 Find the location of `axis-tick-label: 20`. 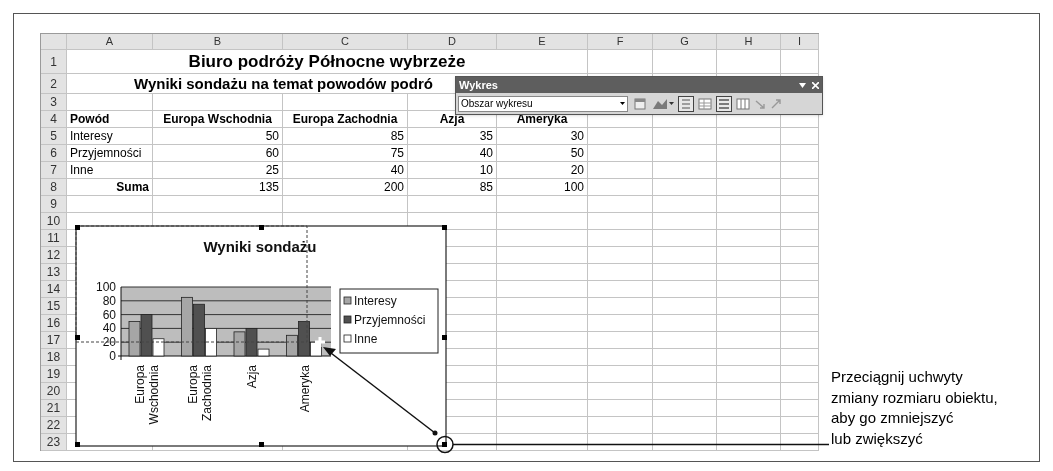

axis-tick-label: 20 is located at coordinates (109, 342).